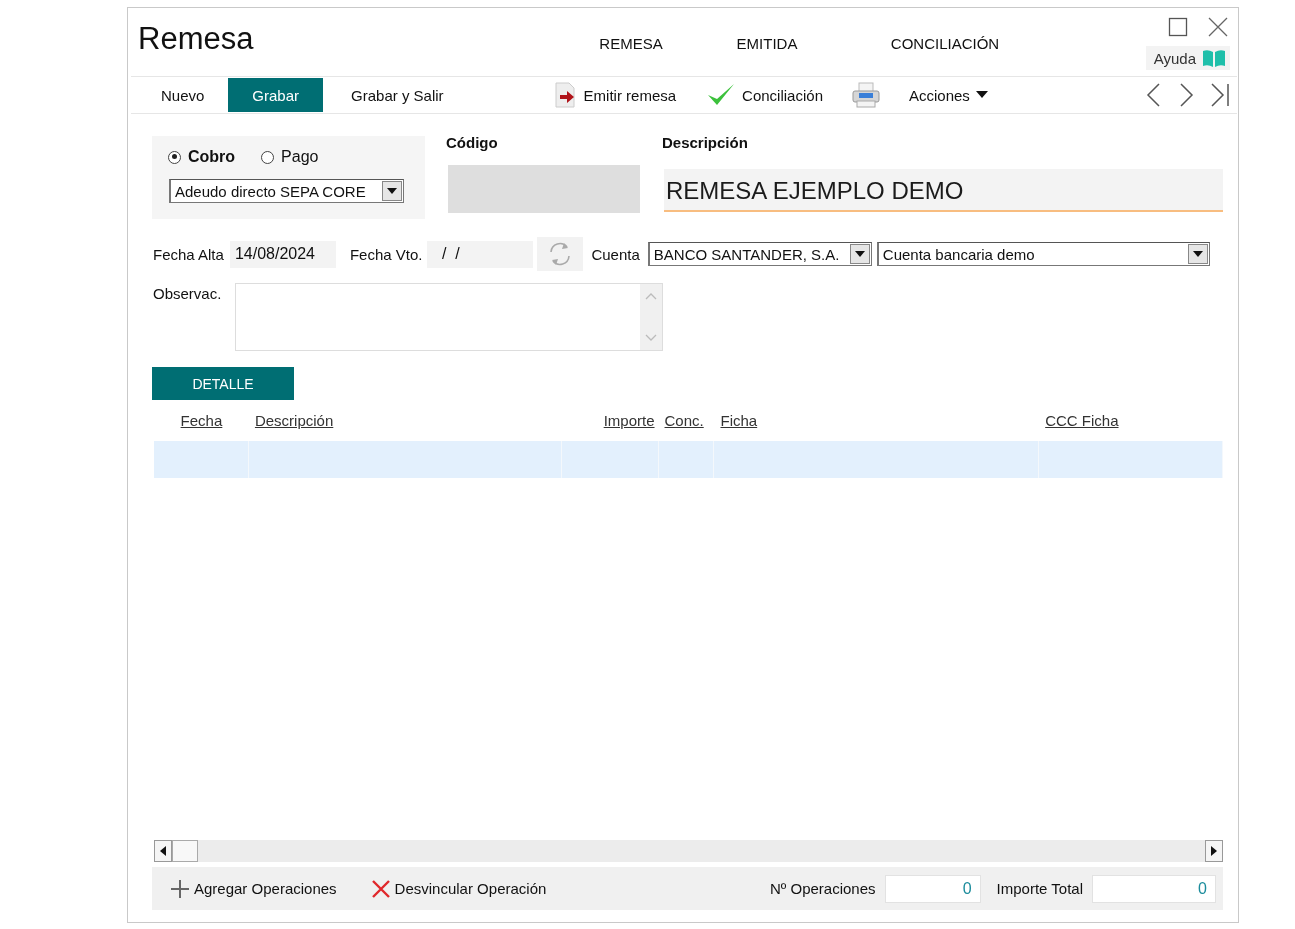 The image size is (1295, 929). Describe the element at coordinates (188, 294) in the screenshot. I see `field-label: Observac.` at that location.